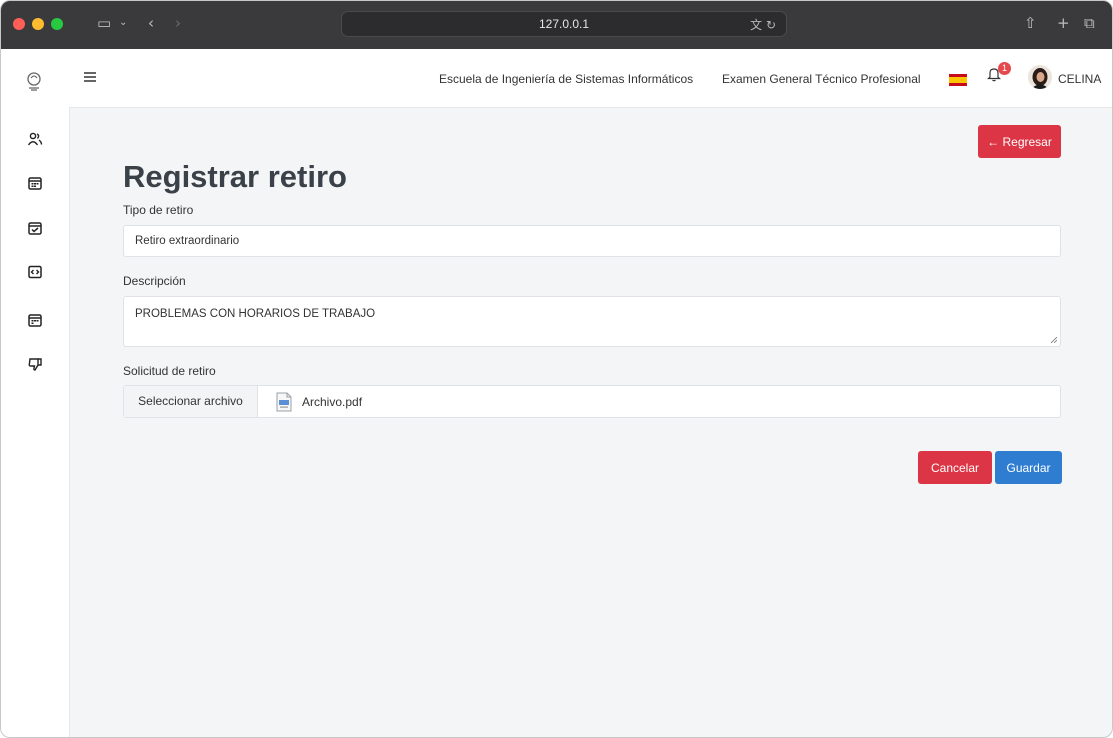 The height and width of the screenshot is (738, 1113). Describe the element at coordinates (1030, 23) in the screenshot. I see `share-icon: ⇧` at that location.